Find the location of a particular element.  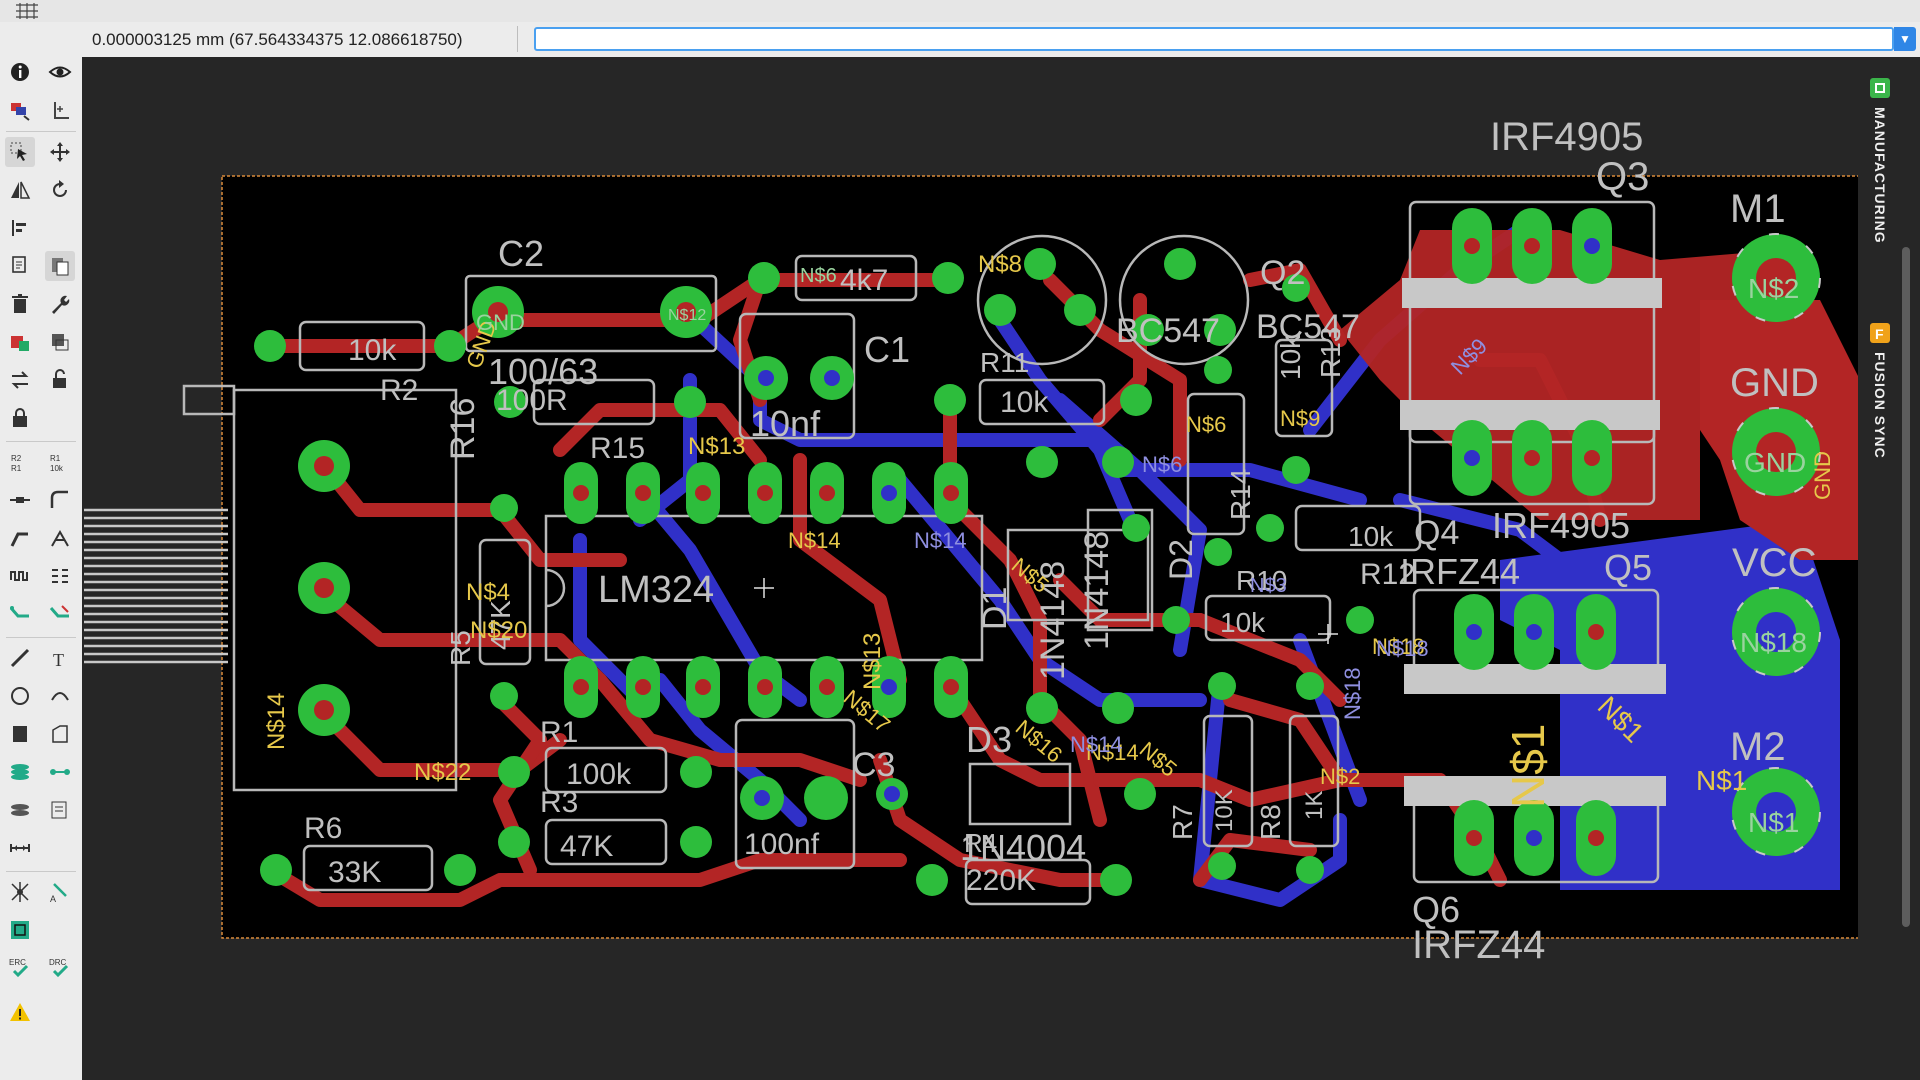

svg-text: LM324 is located at coordinates (656, 590).